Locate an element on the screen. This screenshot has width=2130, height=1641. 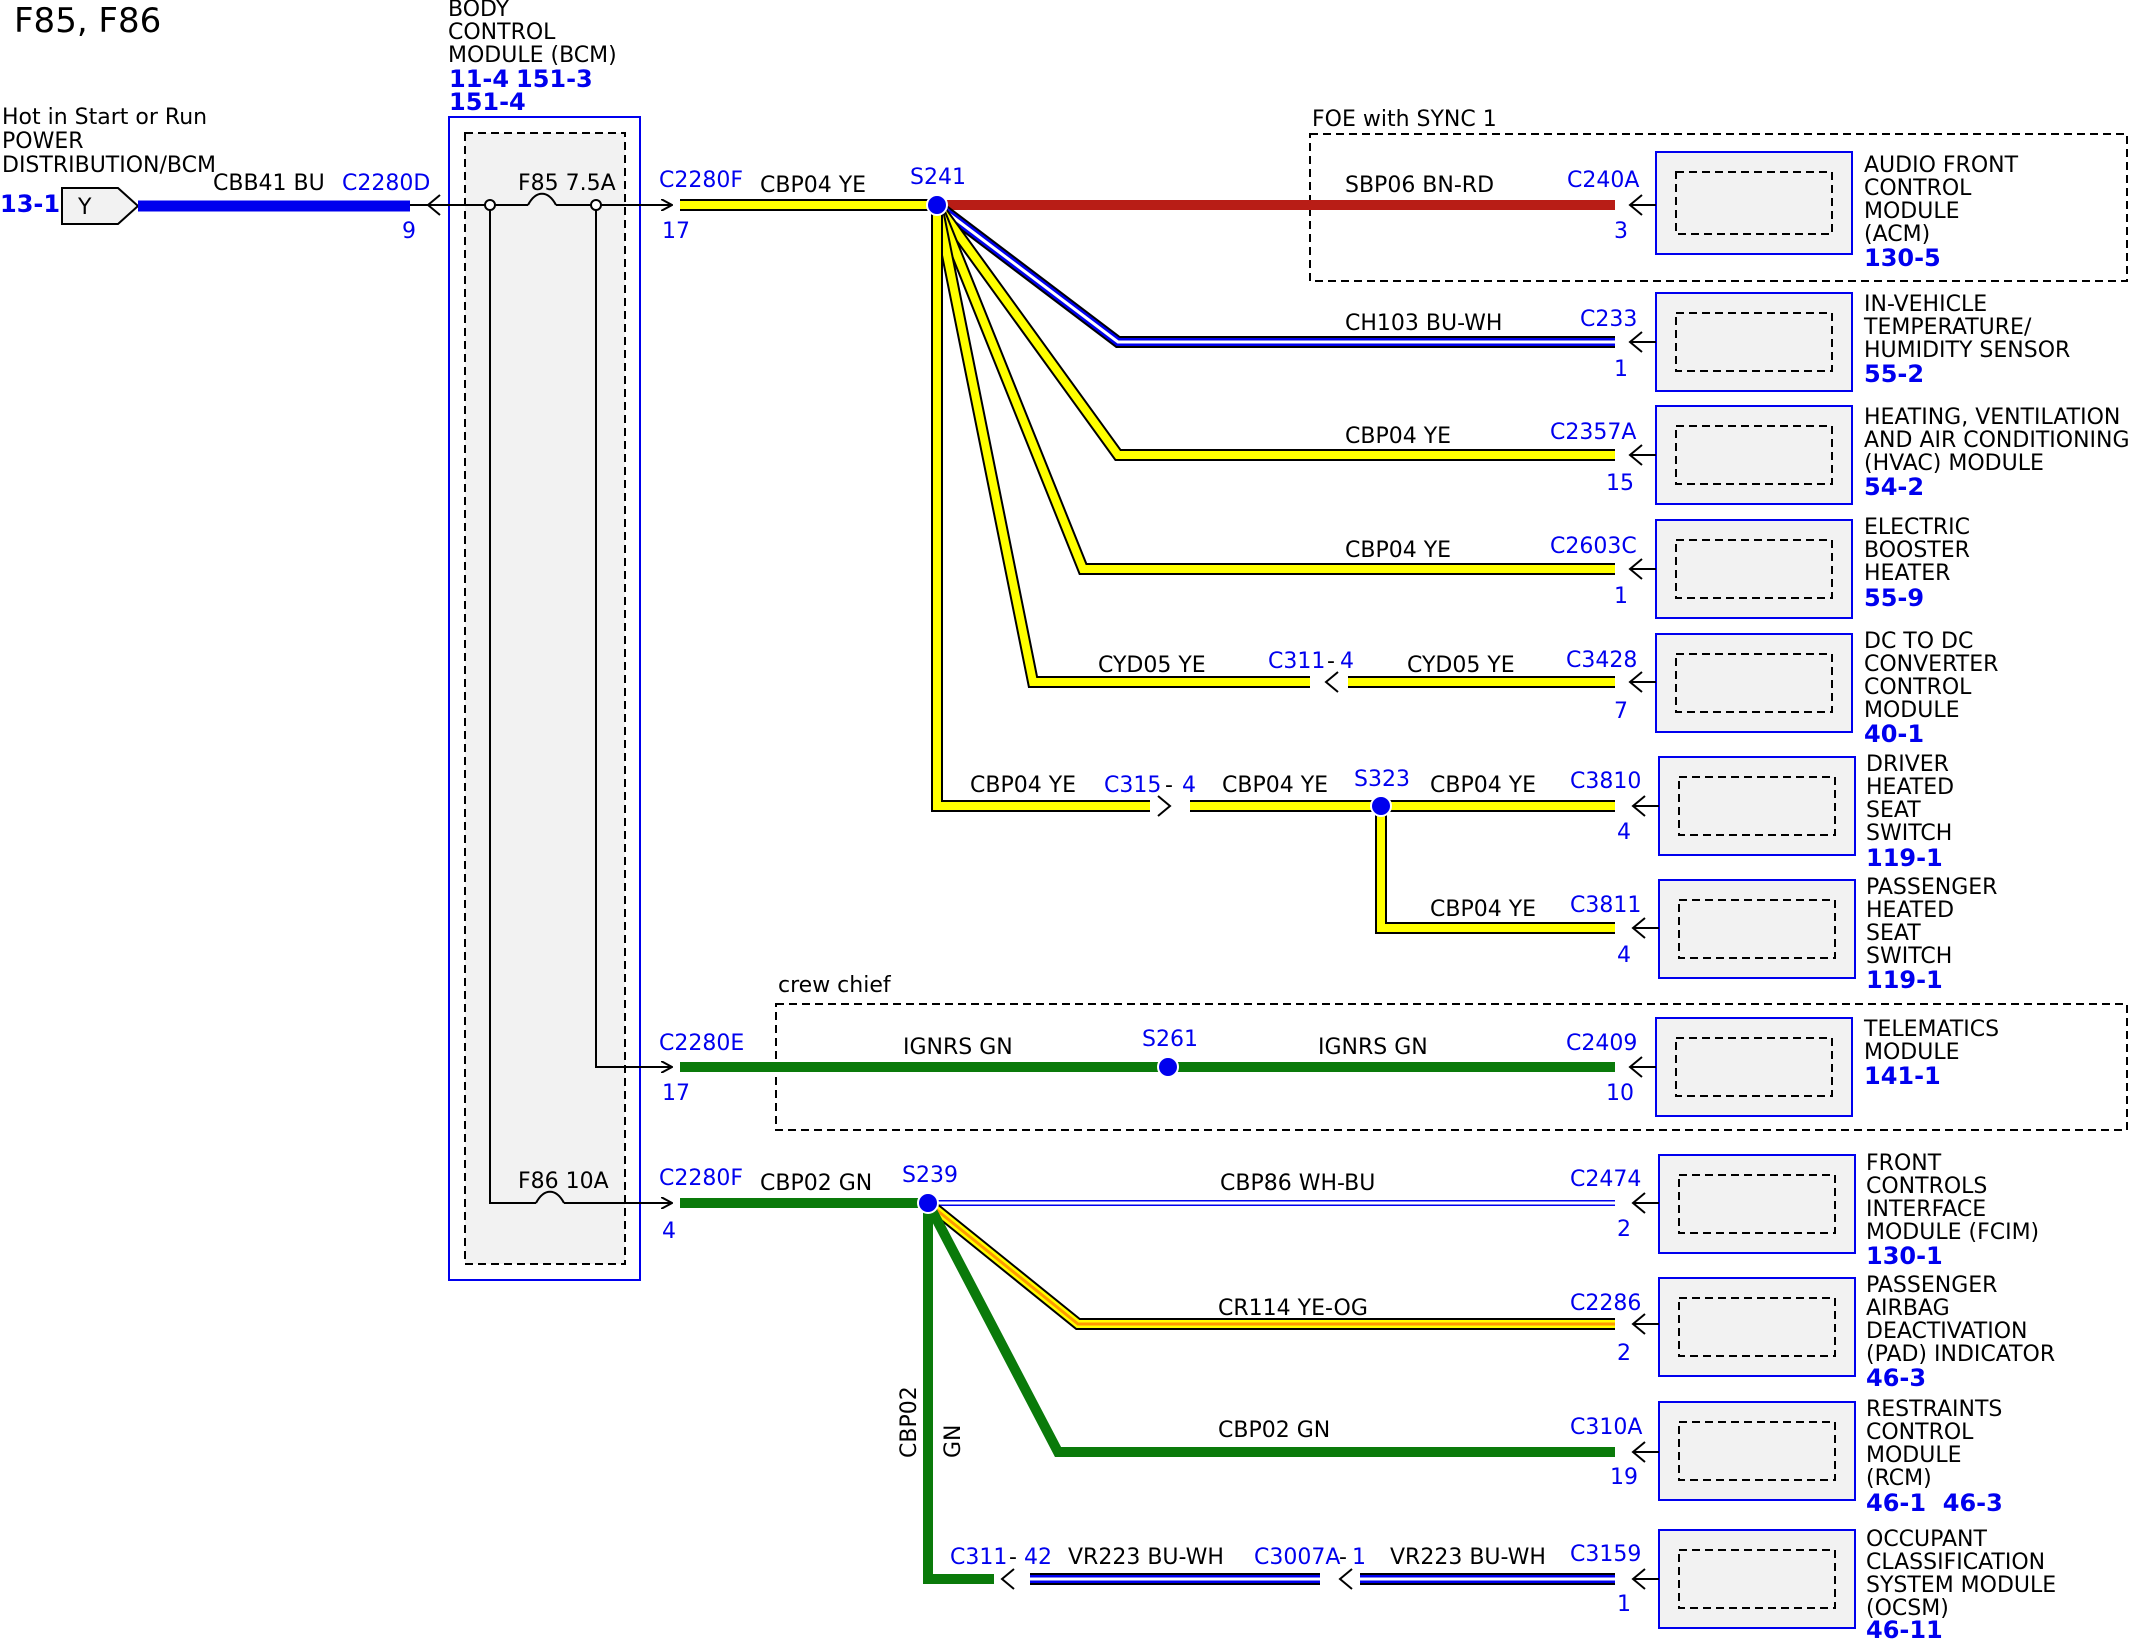
circuit-cr114: CR114 YE-OG is located at coordinates (1293, 1308).